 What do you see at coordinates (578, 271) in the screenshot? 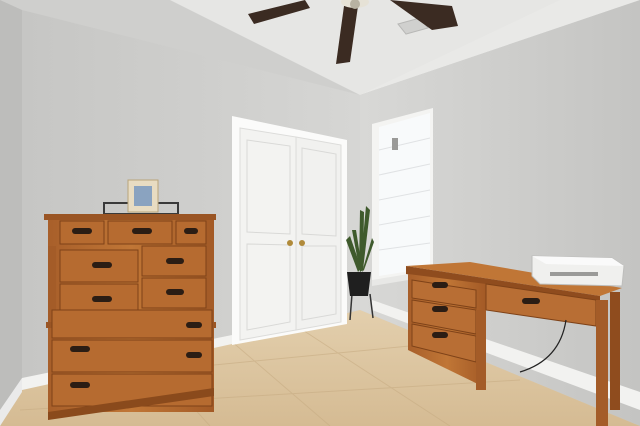
I see `printer-icon` at bounding box center [578, 271].